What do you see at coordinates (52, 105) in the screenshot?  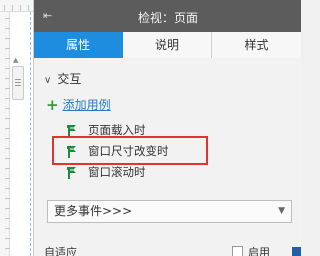 I see `plus-icon: +` at bounding box center [52, 105].